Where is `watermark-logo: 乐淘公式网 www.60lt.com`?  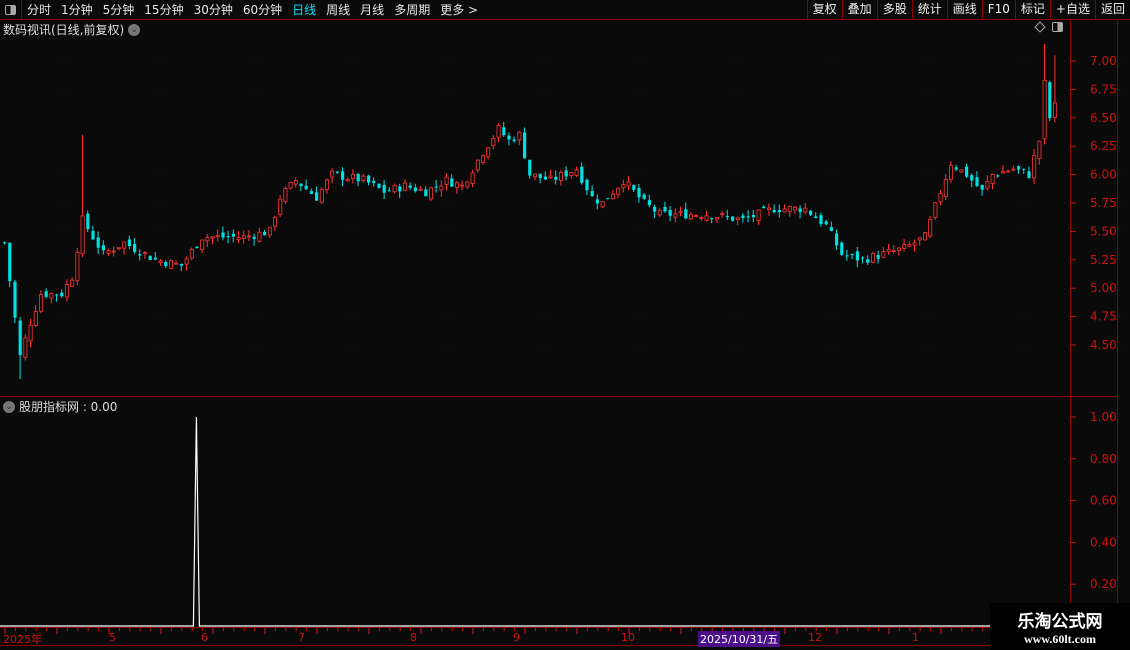
watermark-logo: 乐淘公式网 www.60lt.com is located at coordinates (1060, 626).